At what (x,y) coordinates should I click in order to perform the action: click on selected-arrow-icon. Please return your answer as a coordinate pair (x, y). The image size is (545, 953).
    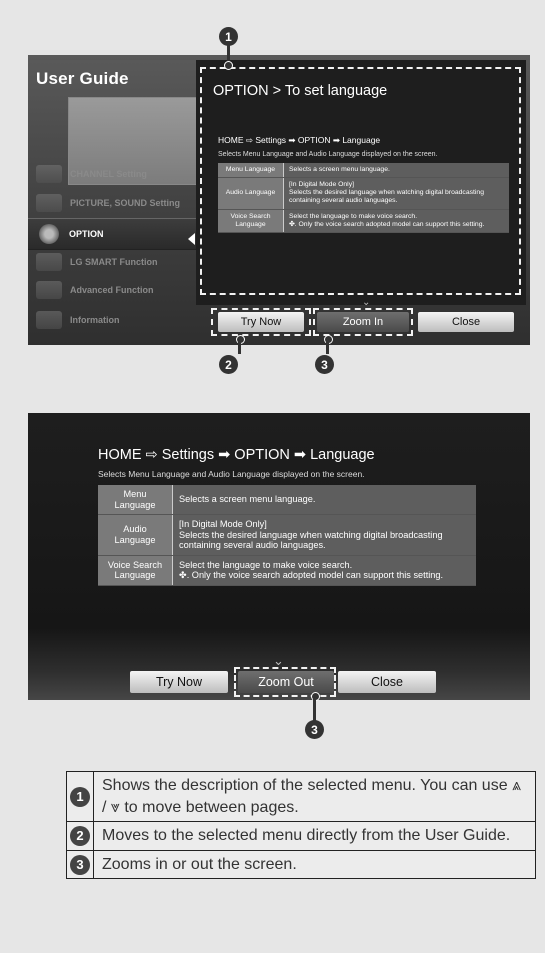
    Looking at the image, I should click on (191, 239).